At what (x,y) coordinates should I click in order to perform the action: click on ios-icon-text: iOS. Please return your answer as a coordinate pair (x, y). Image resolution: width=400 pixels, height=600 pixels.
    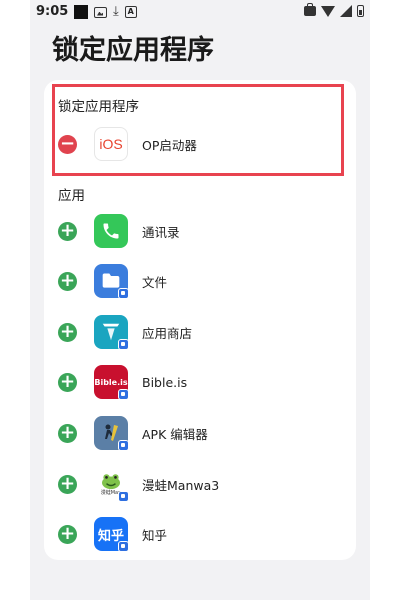
    Looking at the image, I should click on (111, 144).